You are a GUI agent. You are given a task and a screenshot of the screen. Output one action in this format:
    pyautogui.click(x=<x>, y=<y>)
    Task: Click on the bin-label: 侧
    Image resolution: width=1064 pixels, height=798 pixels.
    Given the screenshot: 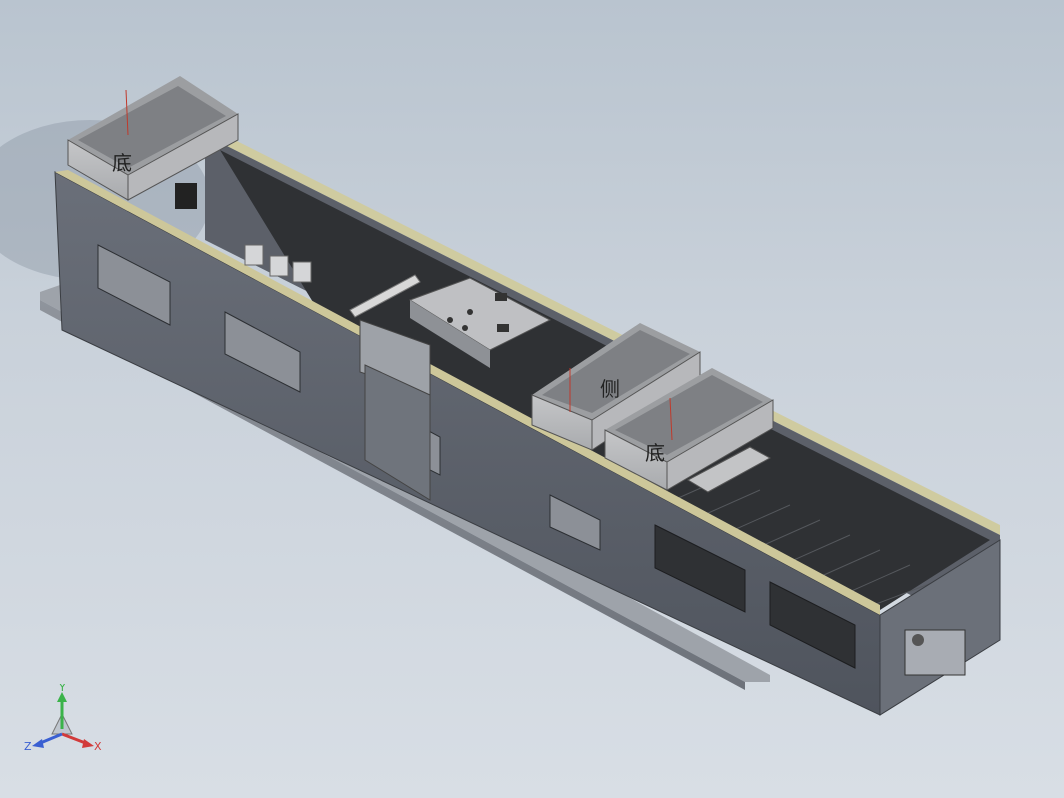 What is the action you would take?
    pyautogui.click(x=610, y=389)
    